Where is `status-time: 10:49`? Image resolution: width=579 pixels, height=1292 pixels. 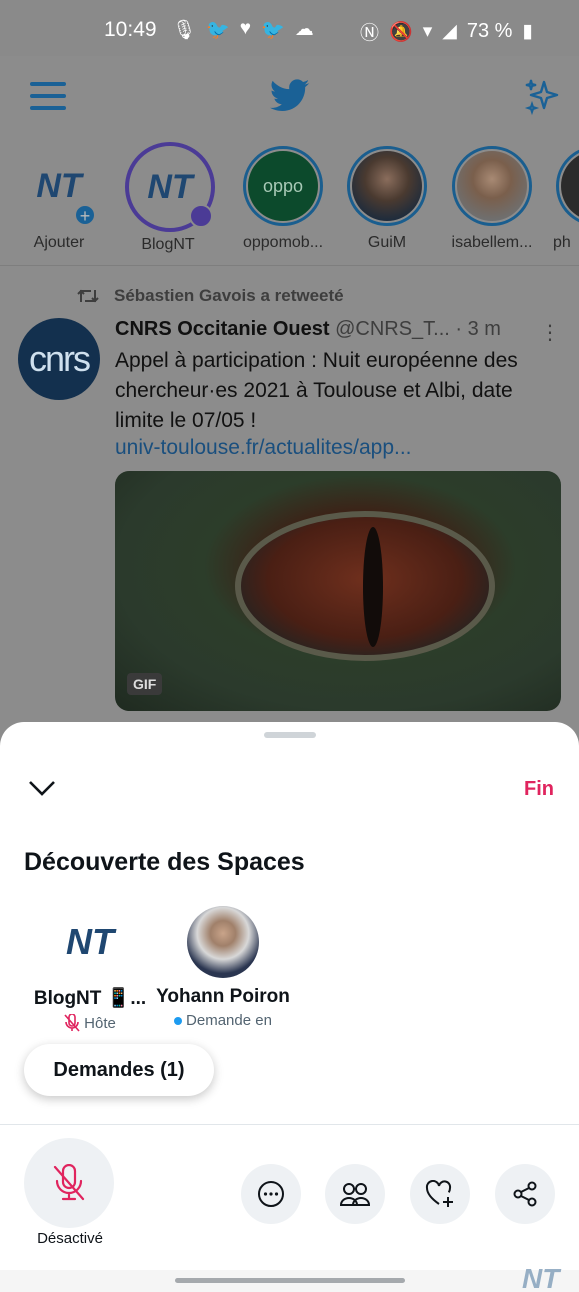
status-time: 10:49 is located at coordinates (130, 29).